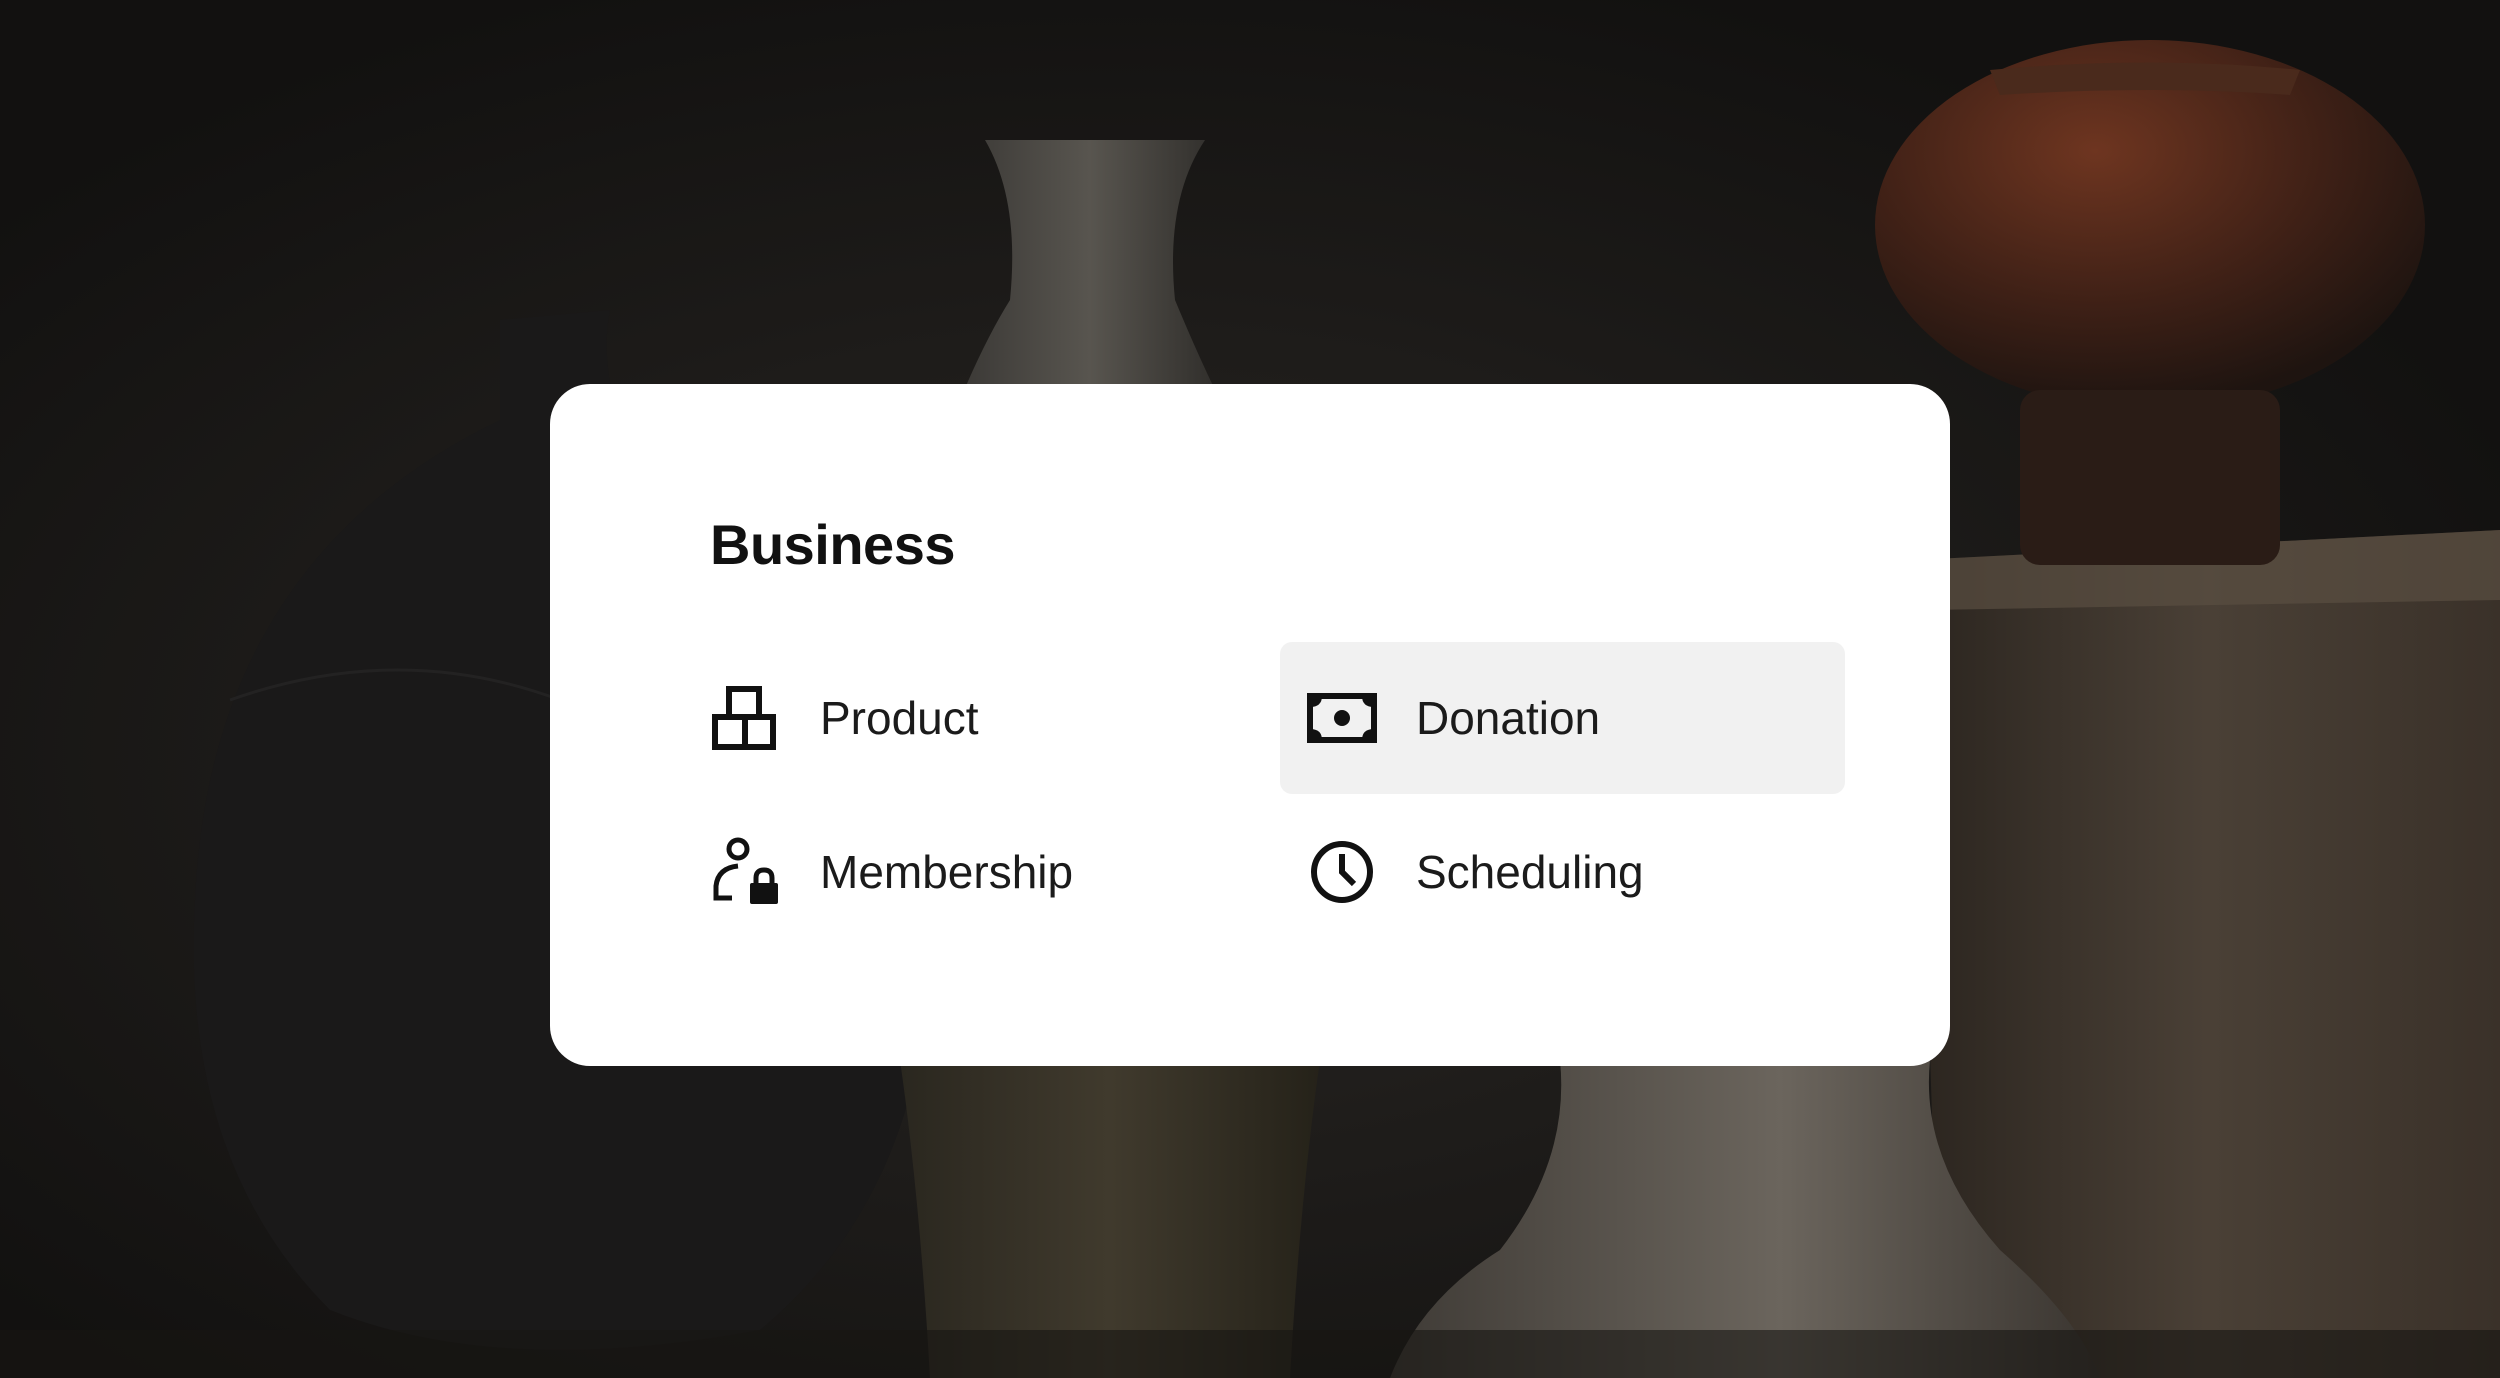 The height and width of the screenshot is (1378, 2500). Describe the element at coordinates (744, 718) in the screenshot. I see `boxes-icon` at that location.